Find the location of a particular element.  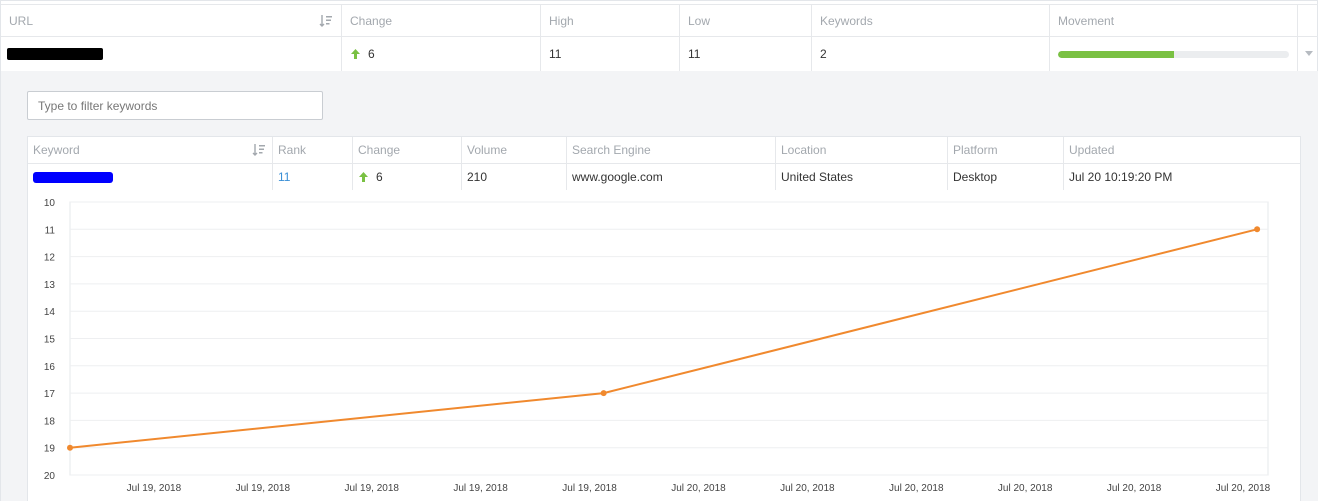

expand-cell is located at coordinates (1308, 54).